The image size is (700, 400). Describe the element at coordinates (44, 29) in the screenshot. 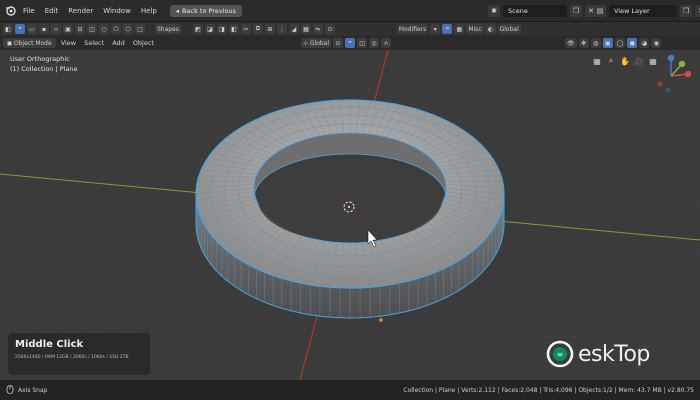

I see `select-mode-new-icon: ▪` at that location.